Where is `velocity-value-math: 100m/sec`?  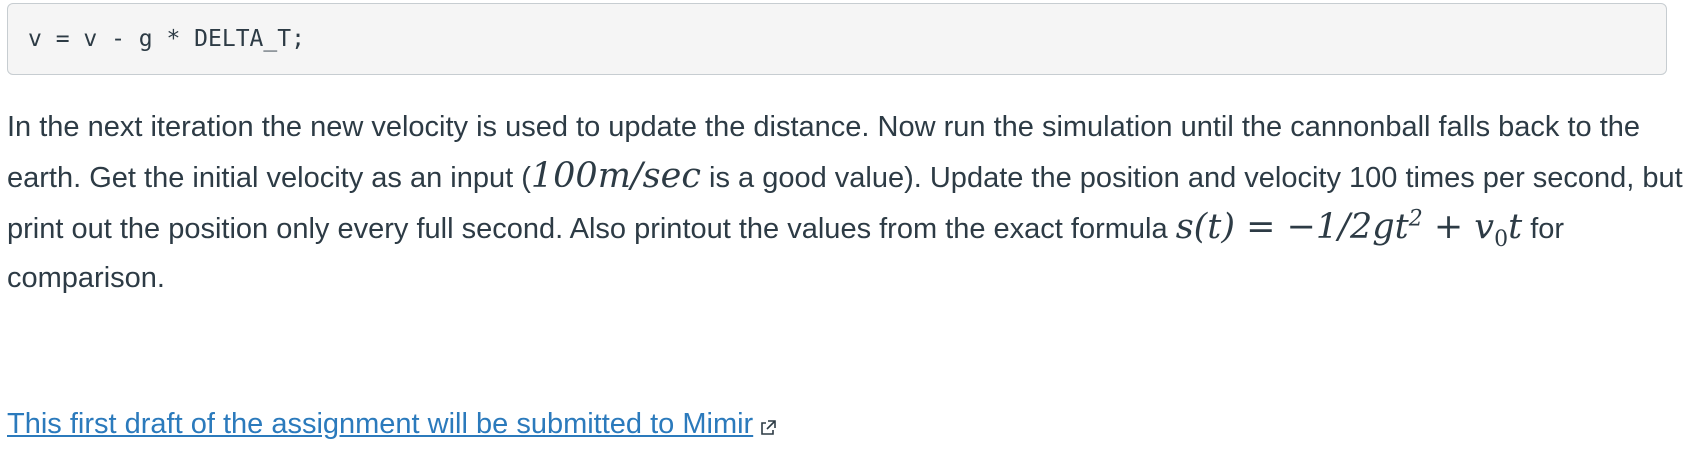
velocity-value-math: 100m/sec is located at coordinates (615, 176).